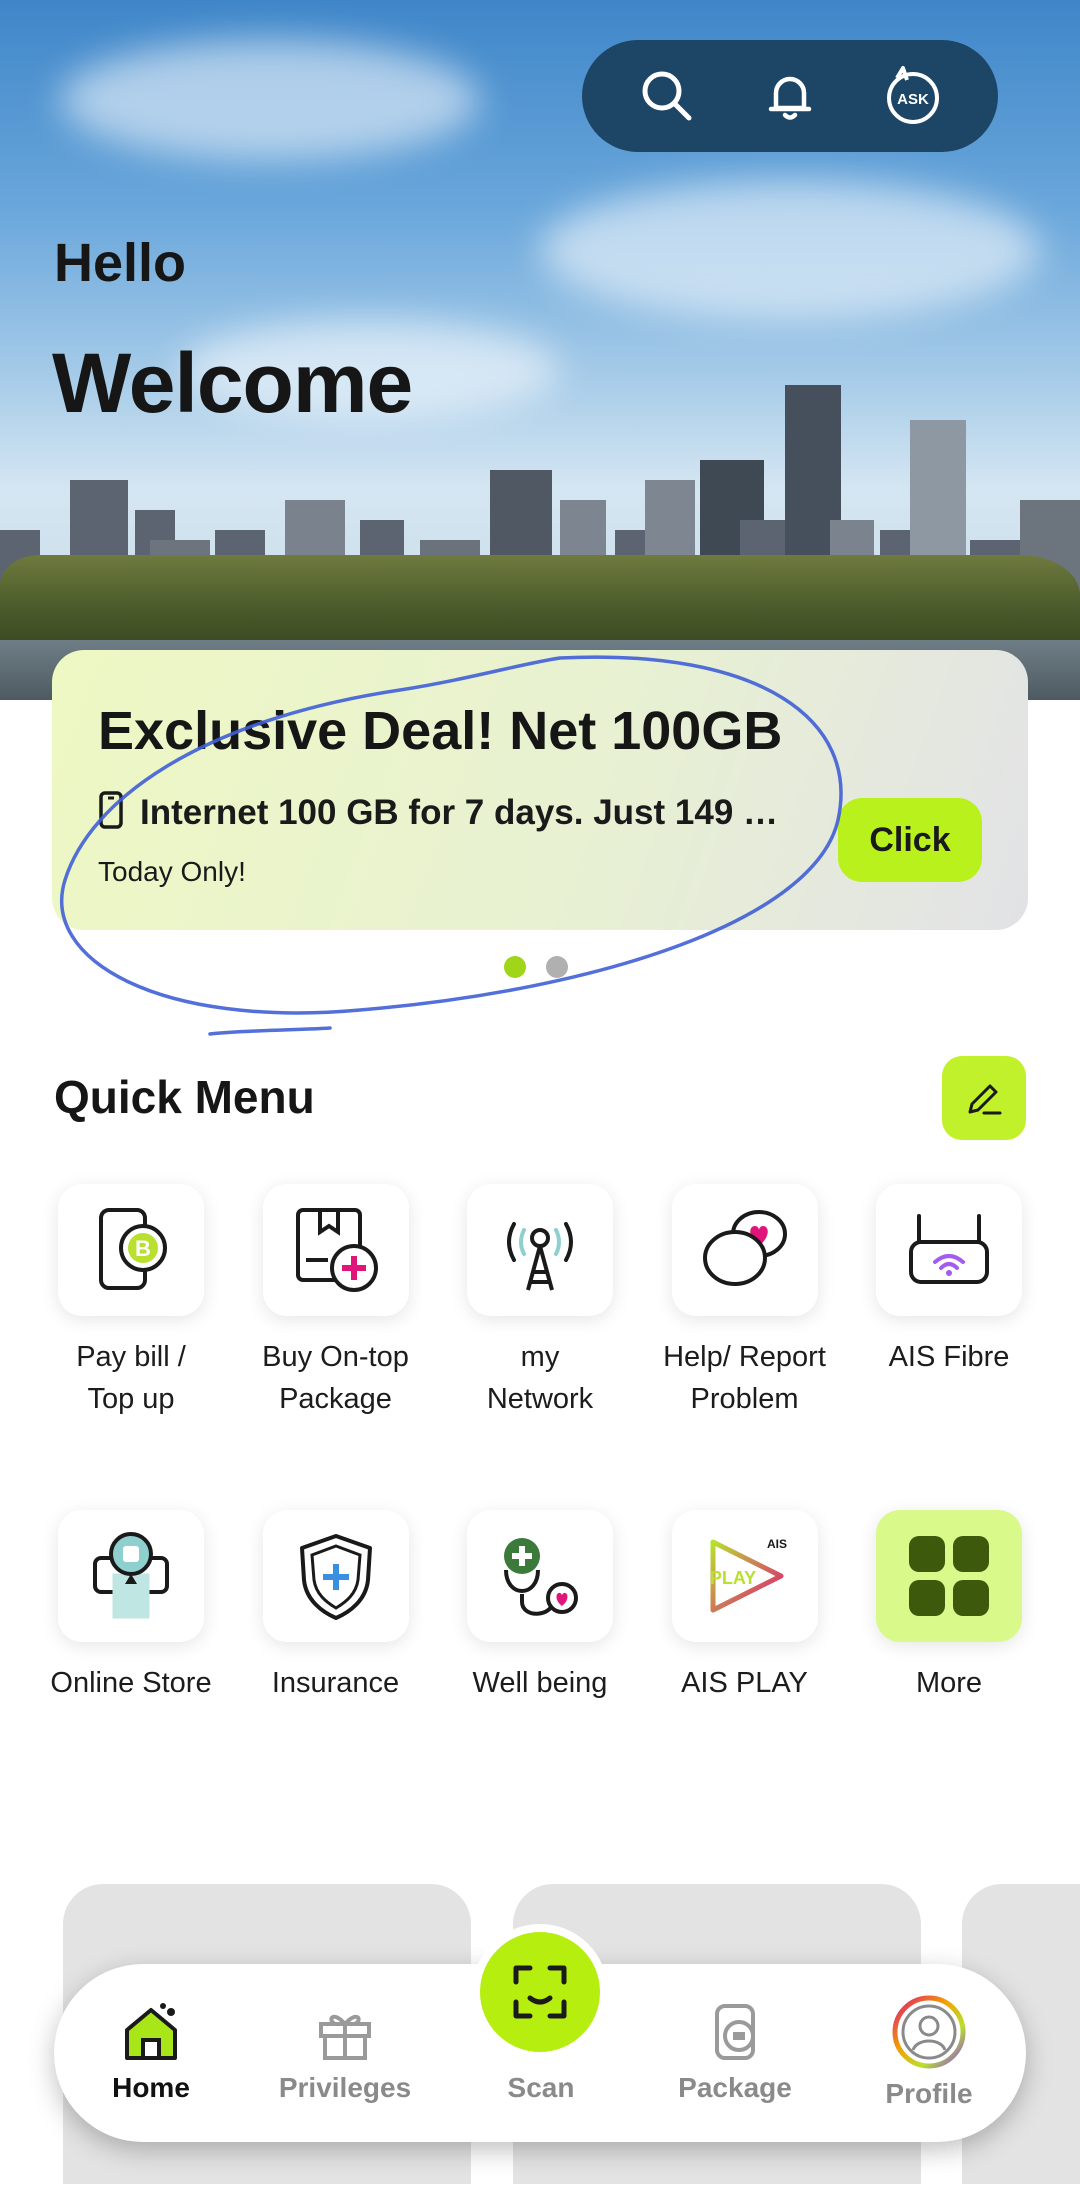  Describe the element at coordinates (172, 871) in the screenshot. I see `deal-note: Today Only!` at that location.